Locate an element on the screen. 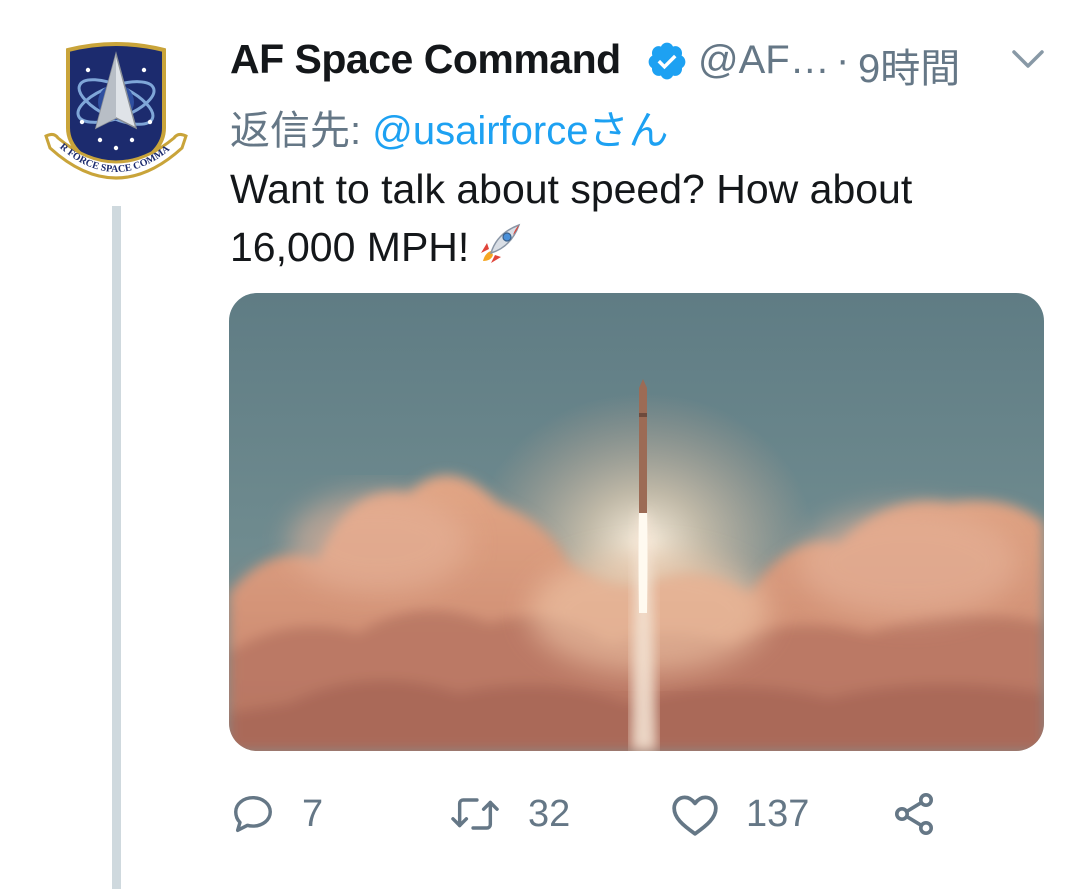 The width and height of the screenshot is (1080, 889). tweet-text-line-2: 16,000 MPH! is located at coordinates (350, 247).